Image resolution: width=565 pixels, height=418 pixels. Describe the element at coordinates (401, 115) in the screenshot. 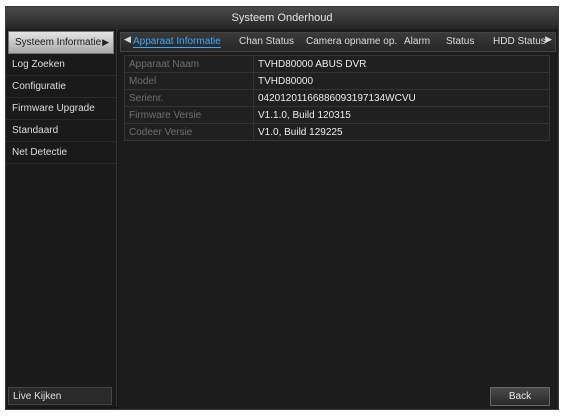

I see `firmware-version-value: V1.1.0, Build 120315` at that location.